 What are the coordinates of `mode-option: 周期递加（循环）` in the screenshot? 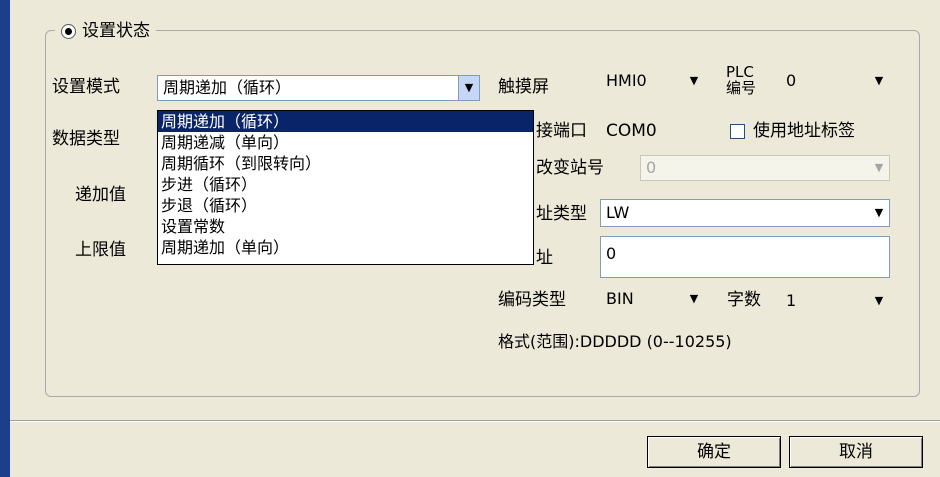 It's located at (345, 121).